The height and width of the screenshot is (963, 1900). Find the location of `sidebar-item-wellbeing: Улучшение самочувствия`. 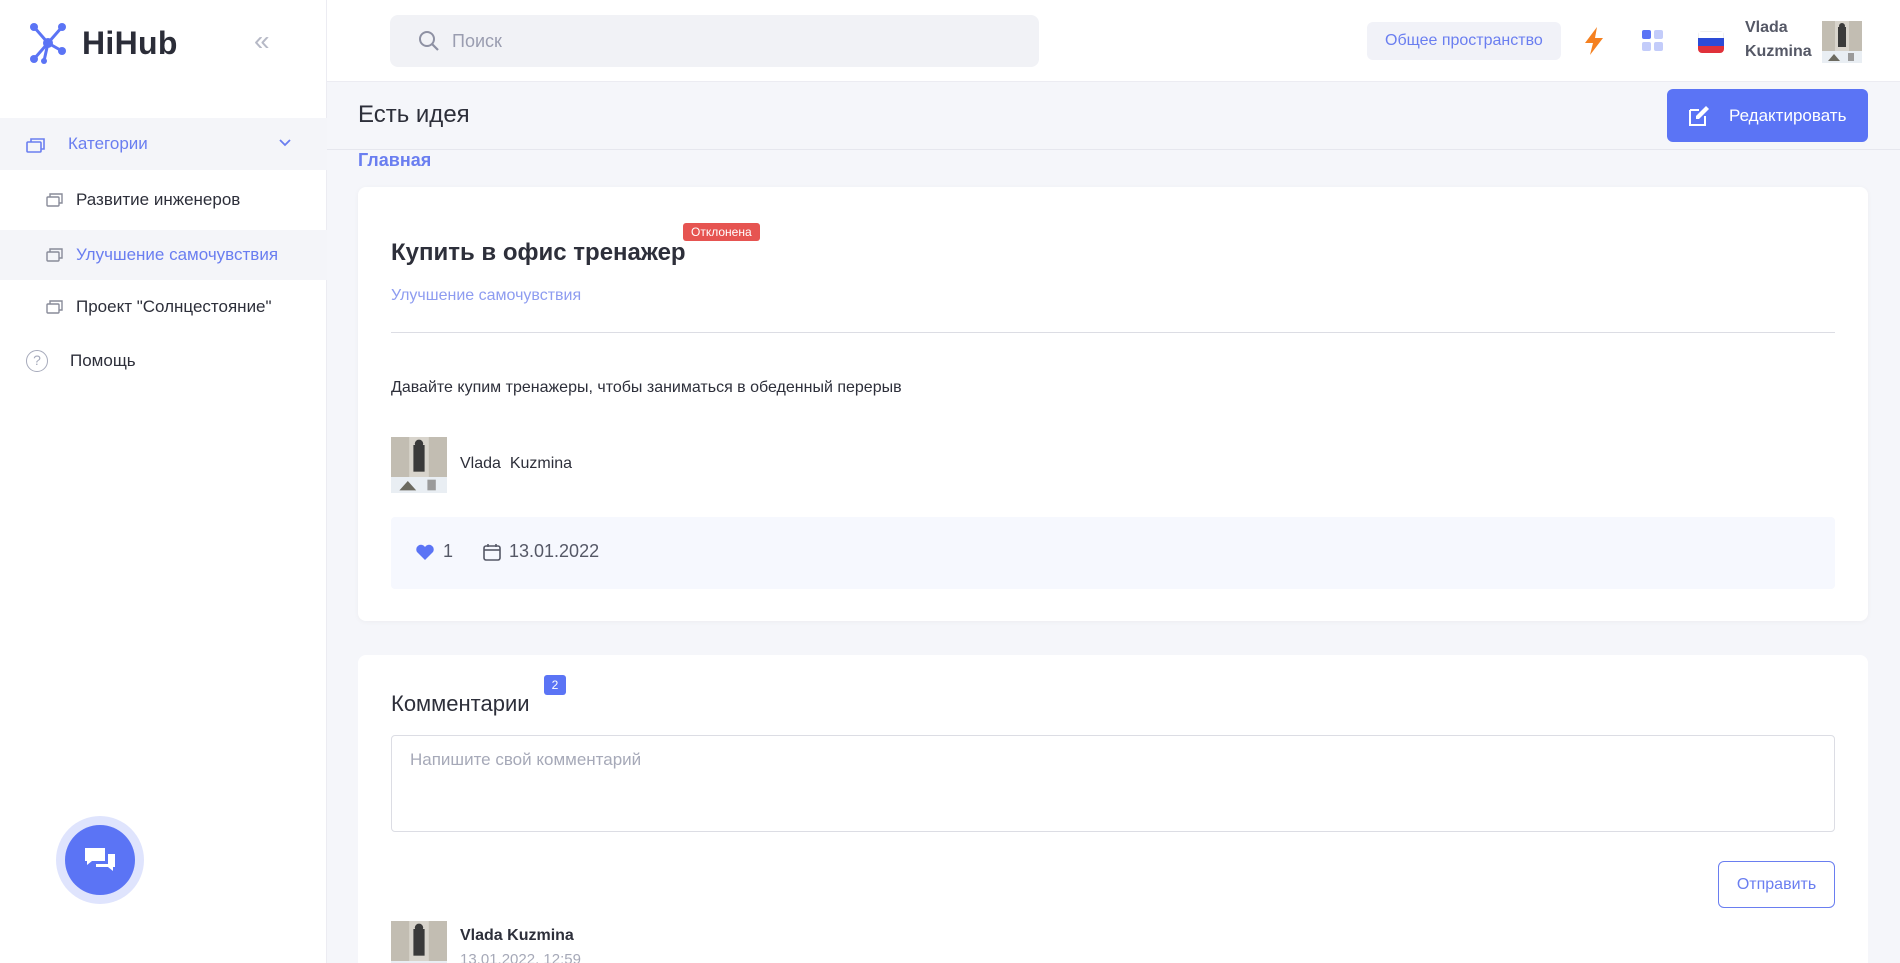

sidebar-item-wellbeing: Улучшение самочувствия is located at coordinates (163, 255).